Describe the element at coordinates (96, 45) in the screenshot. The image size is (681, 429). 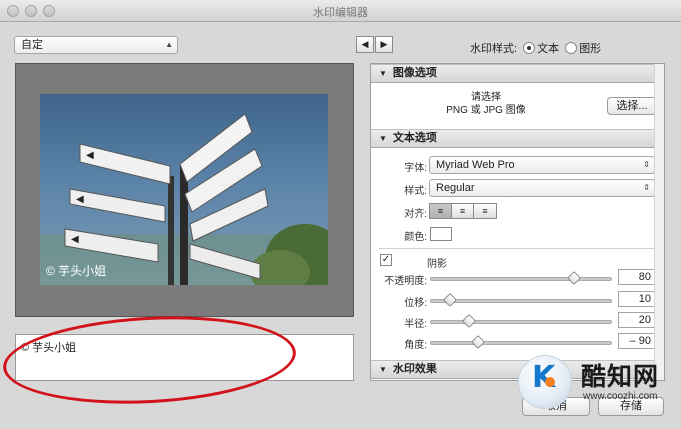
I see `preset-select: 自定 ▲` at that location.